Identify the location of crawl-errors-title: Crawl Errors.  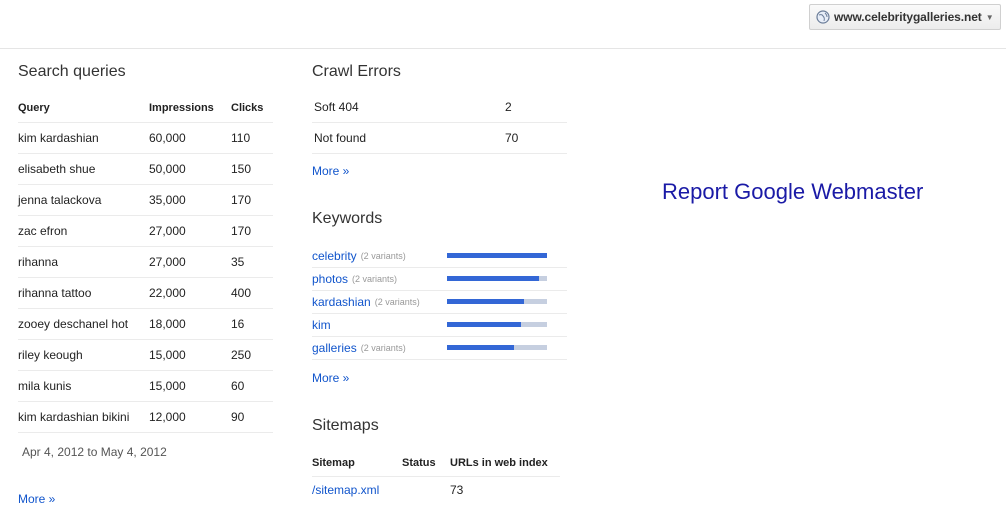
(356, 71).